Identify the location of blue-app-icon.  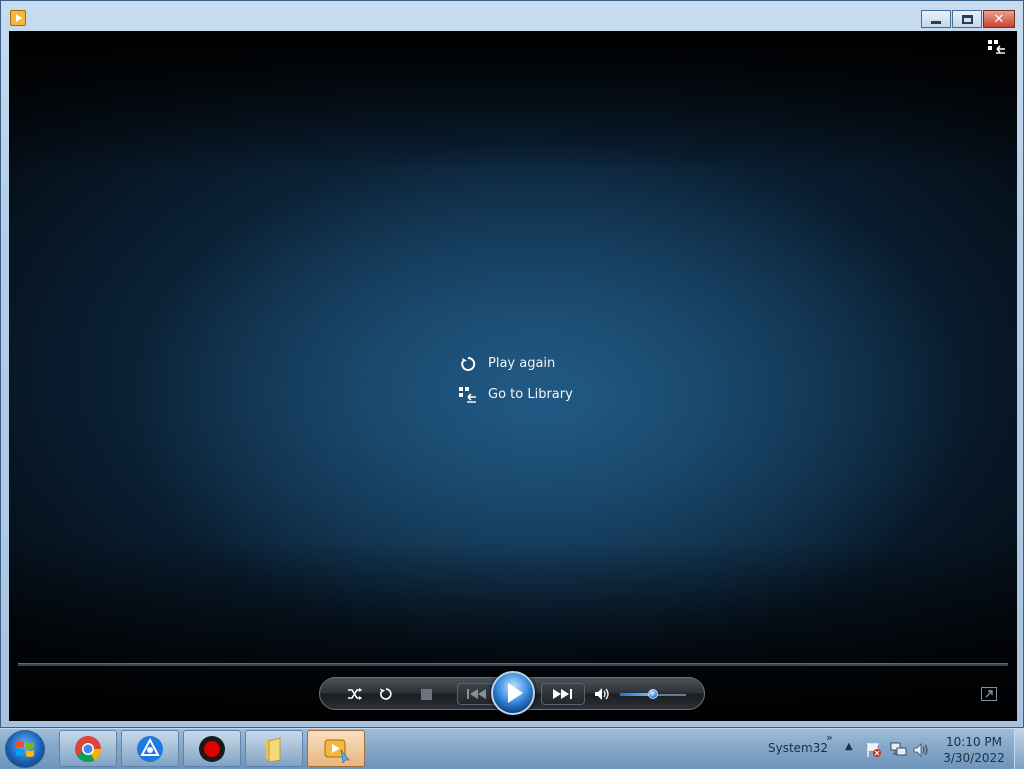
(150, 748).